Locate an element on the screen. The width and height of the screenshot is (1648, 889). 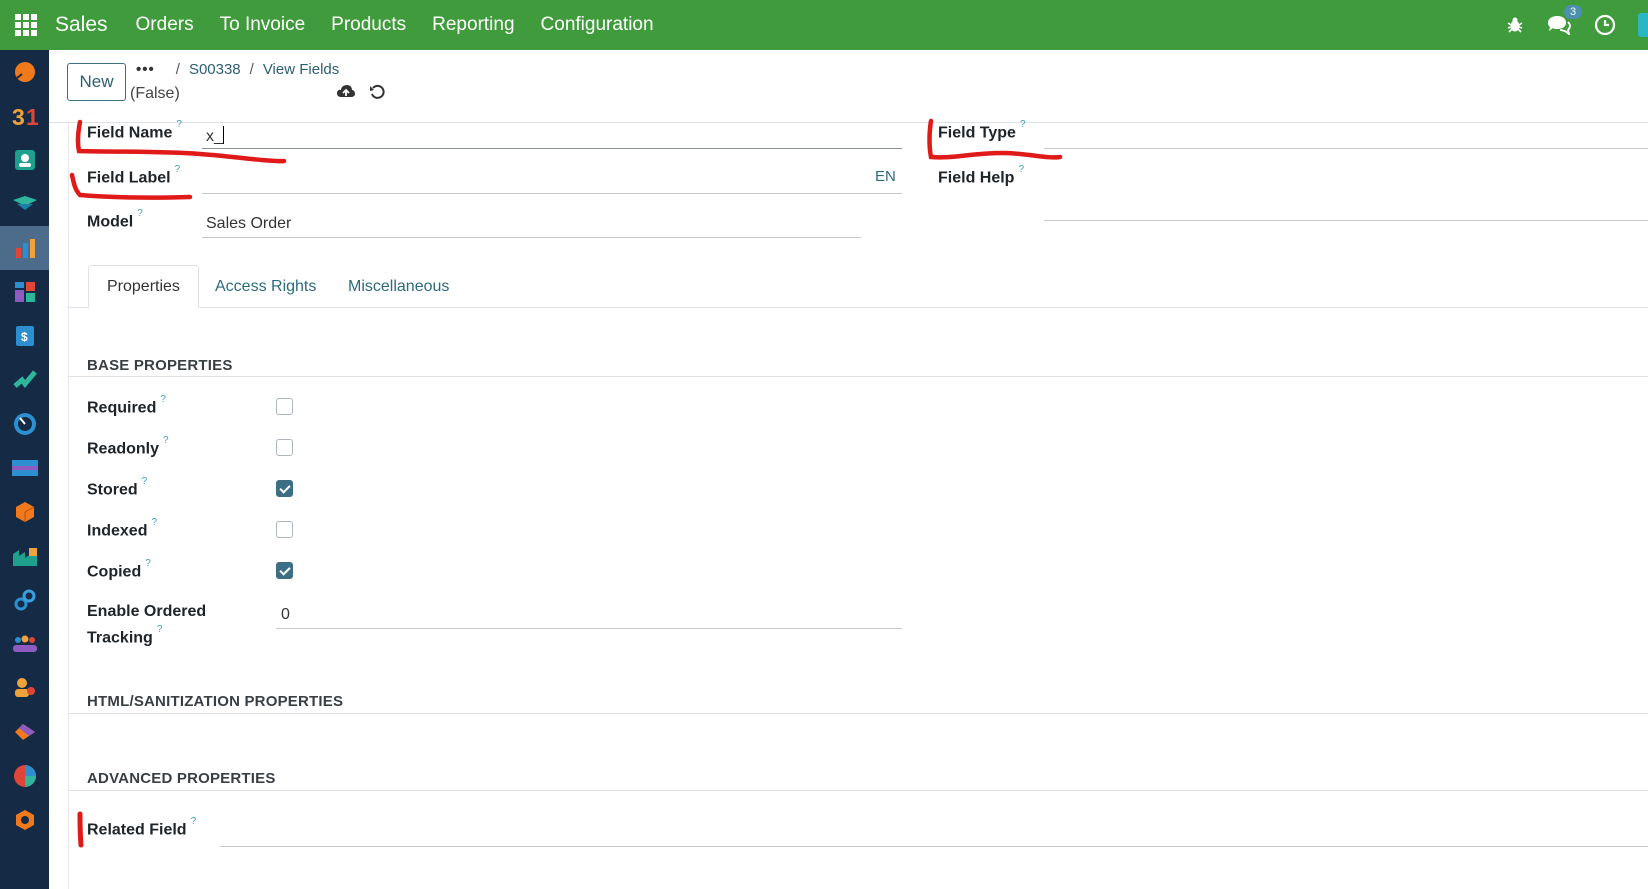
clock-icon is located at coordinates (1605, 25).